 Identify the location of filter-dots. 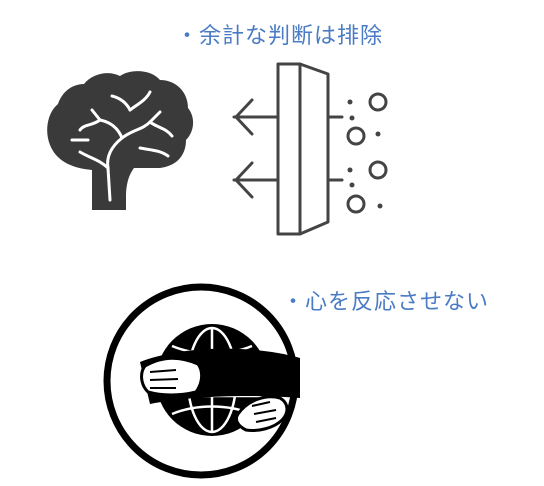
(365, 154).